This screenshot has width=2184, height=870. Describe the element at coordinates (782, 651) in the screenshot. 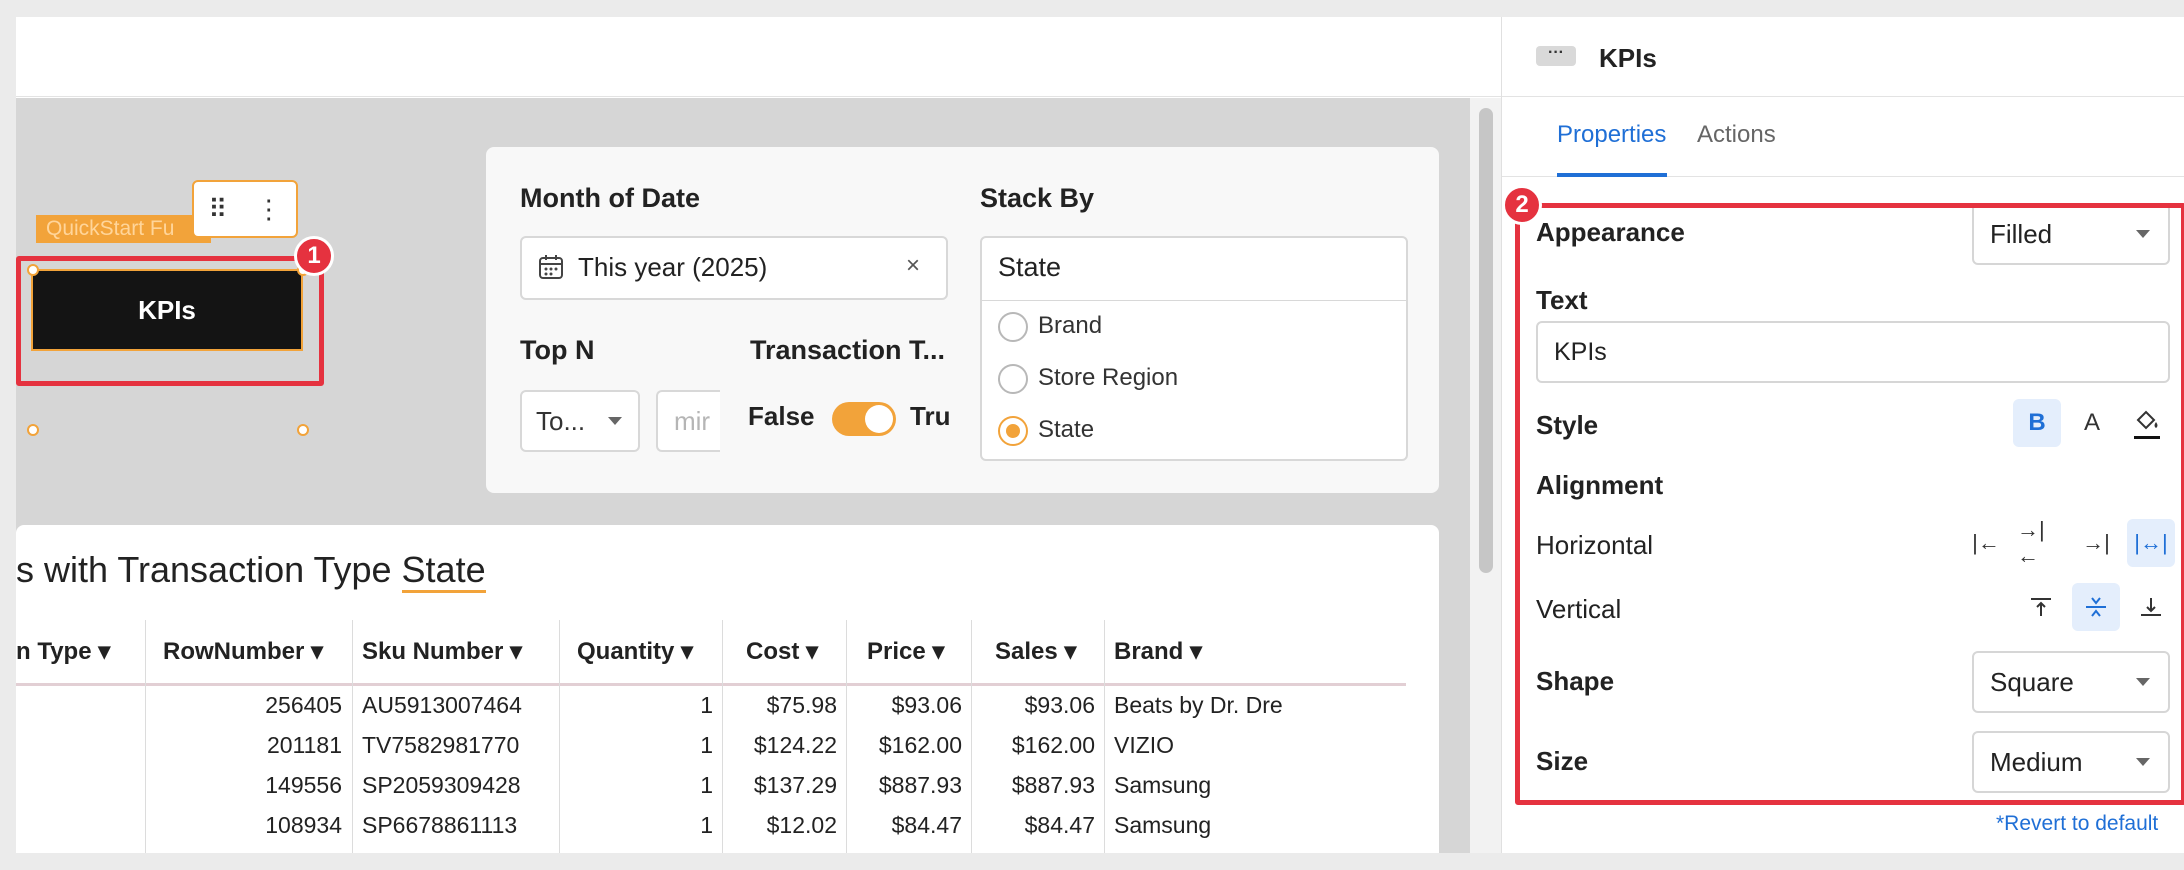

I see `column-header: Cost ▾` at that location.